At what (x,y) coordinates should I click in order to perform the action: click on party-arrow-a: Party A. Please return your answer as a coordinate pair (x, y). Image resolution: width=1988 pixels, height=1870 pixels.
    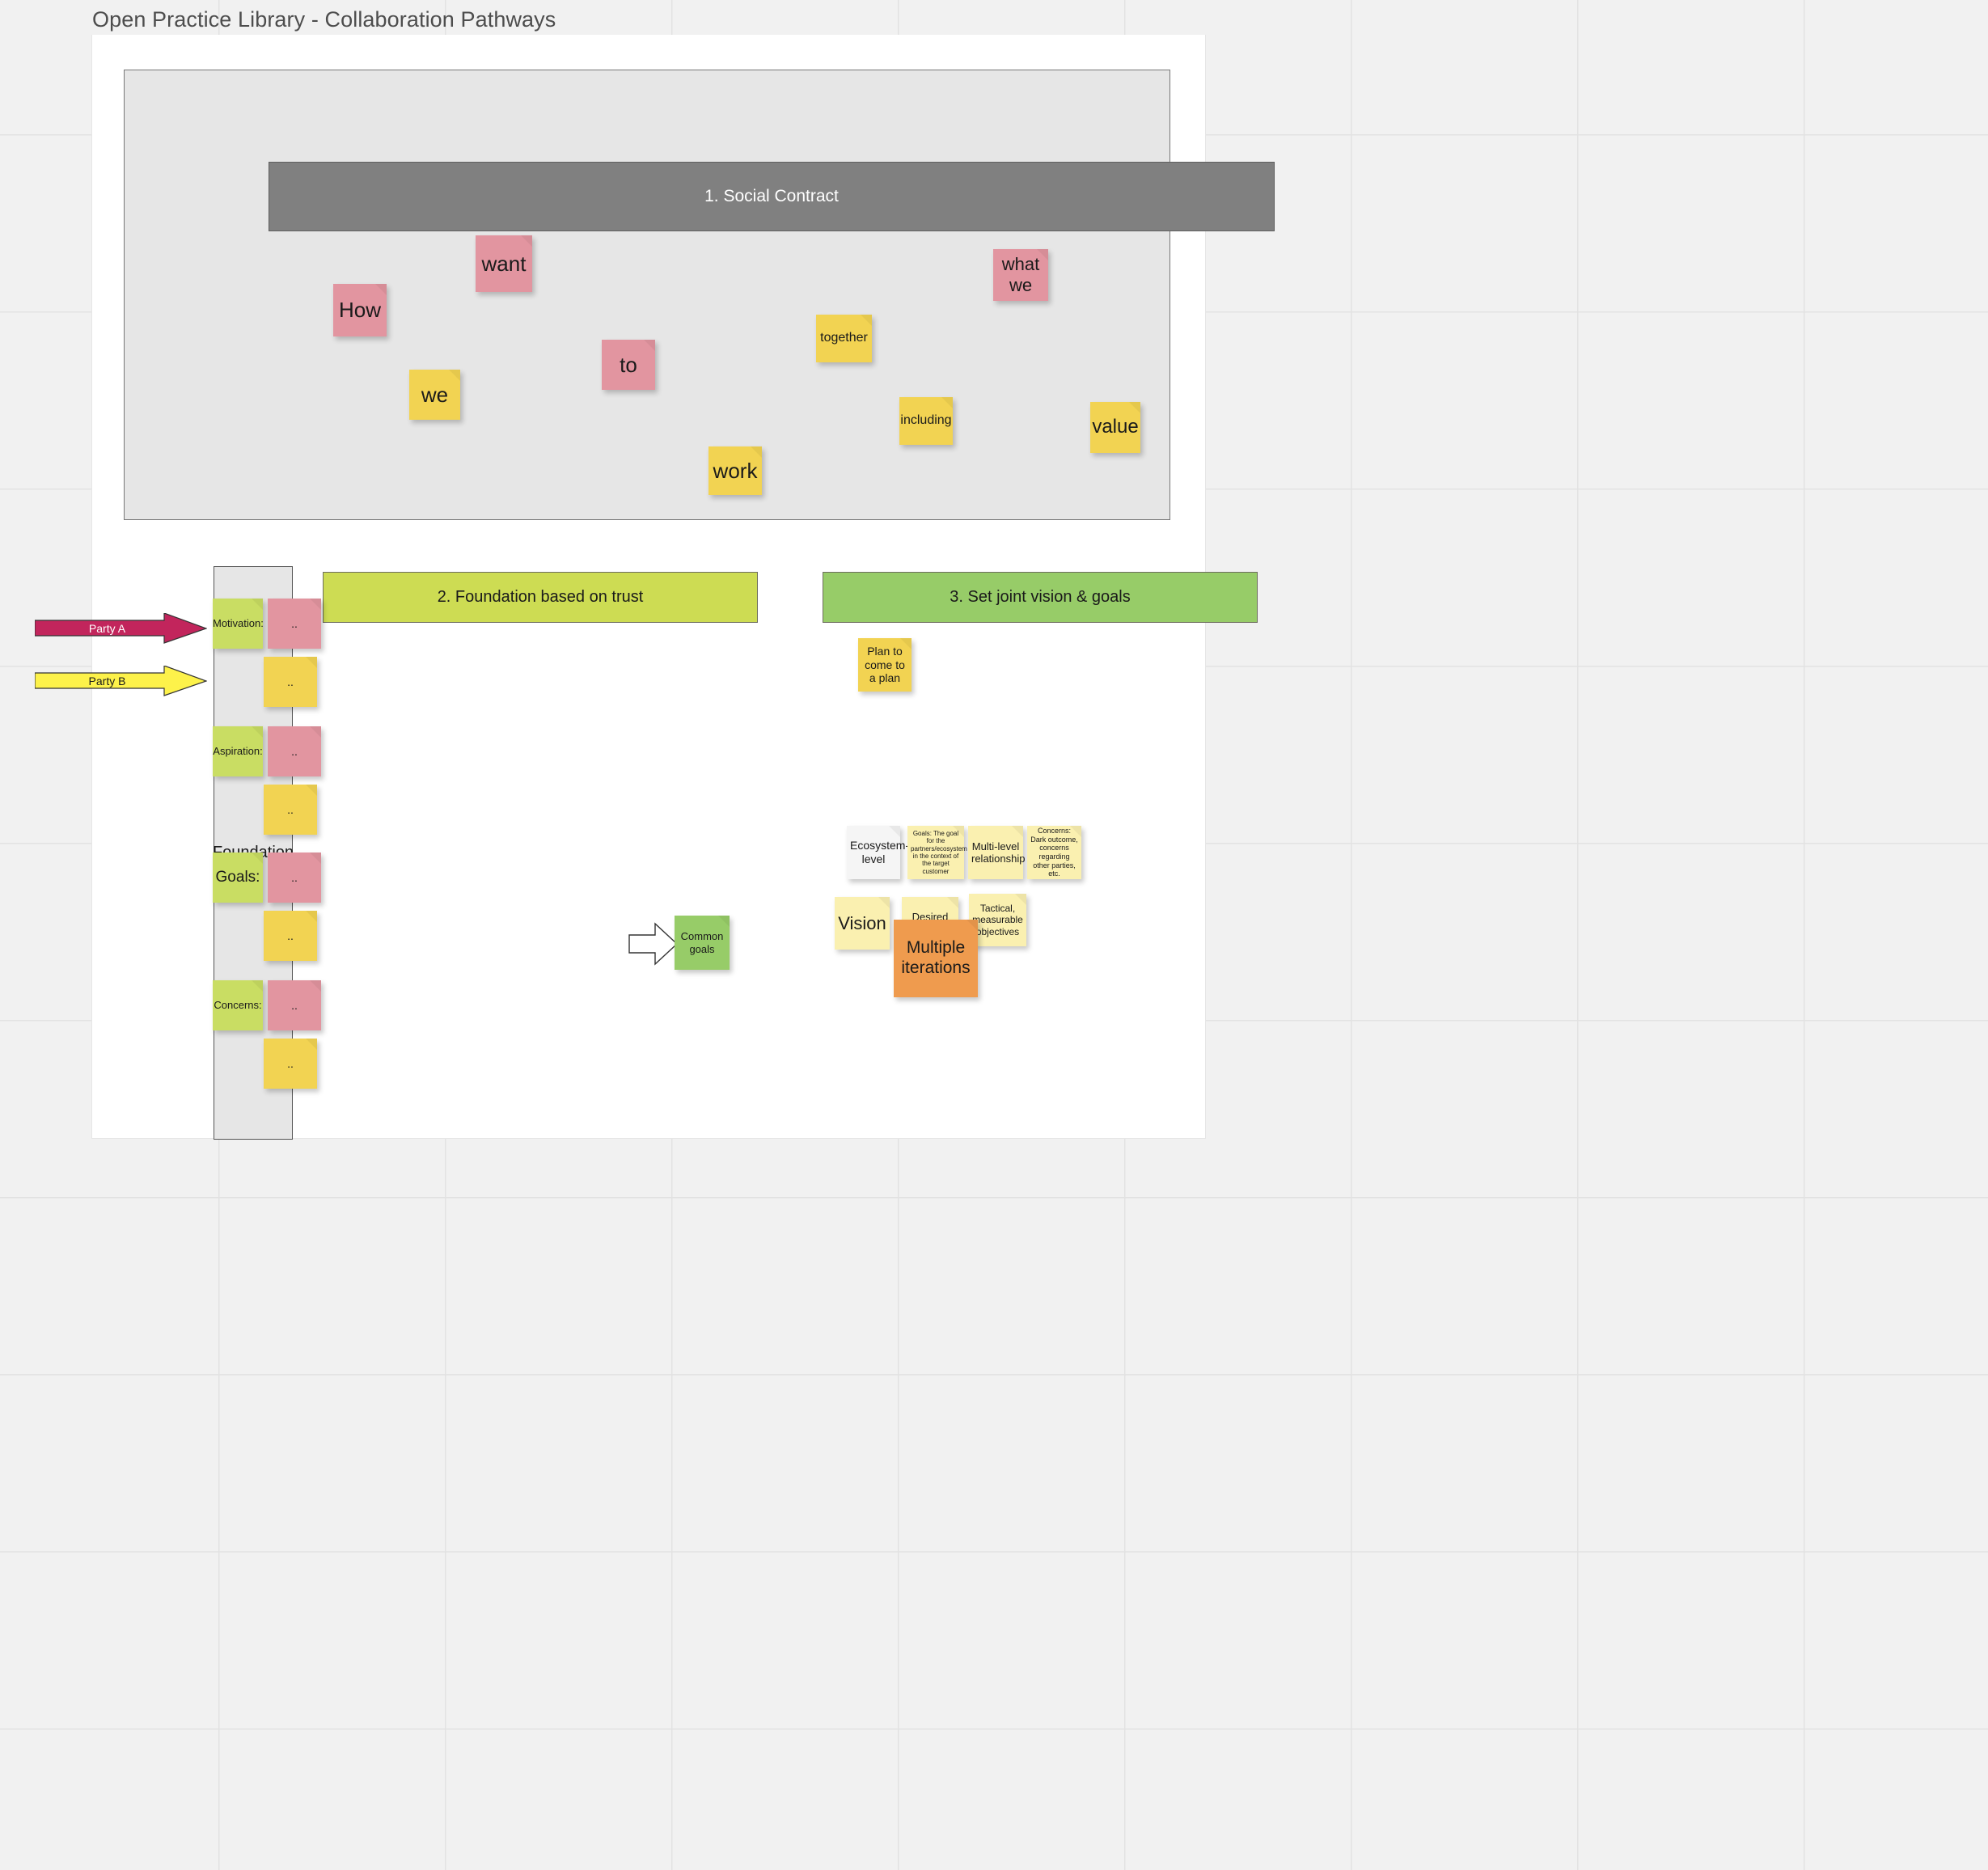
    Looking at the image, I should click on (121, 628).